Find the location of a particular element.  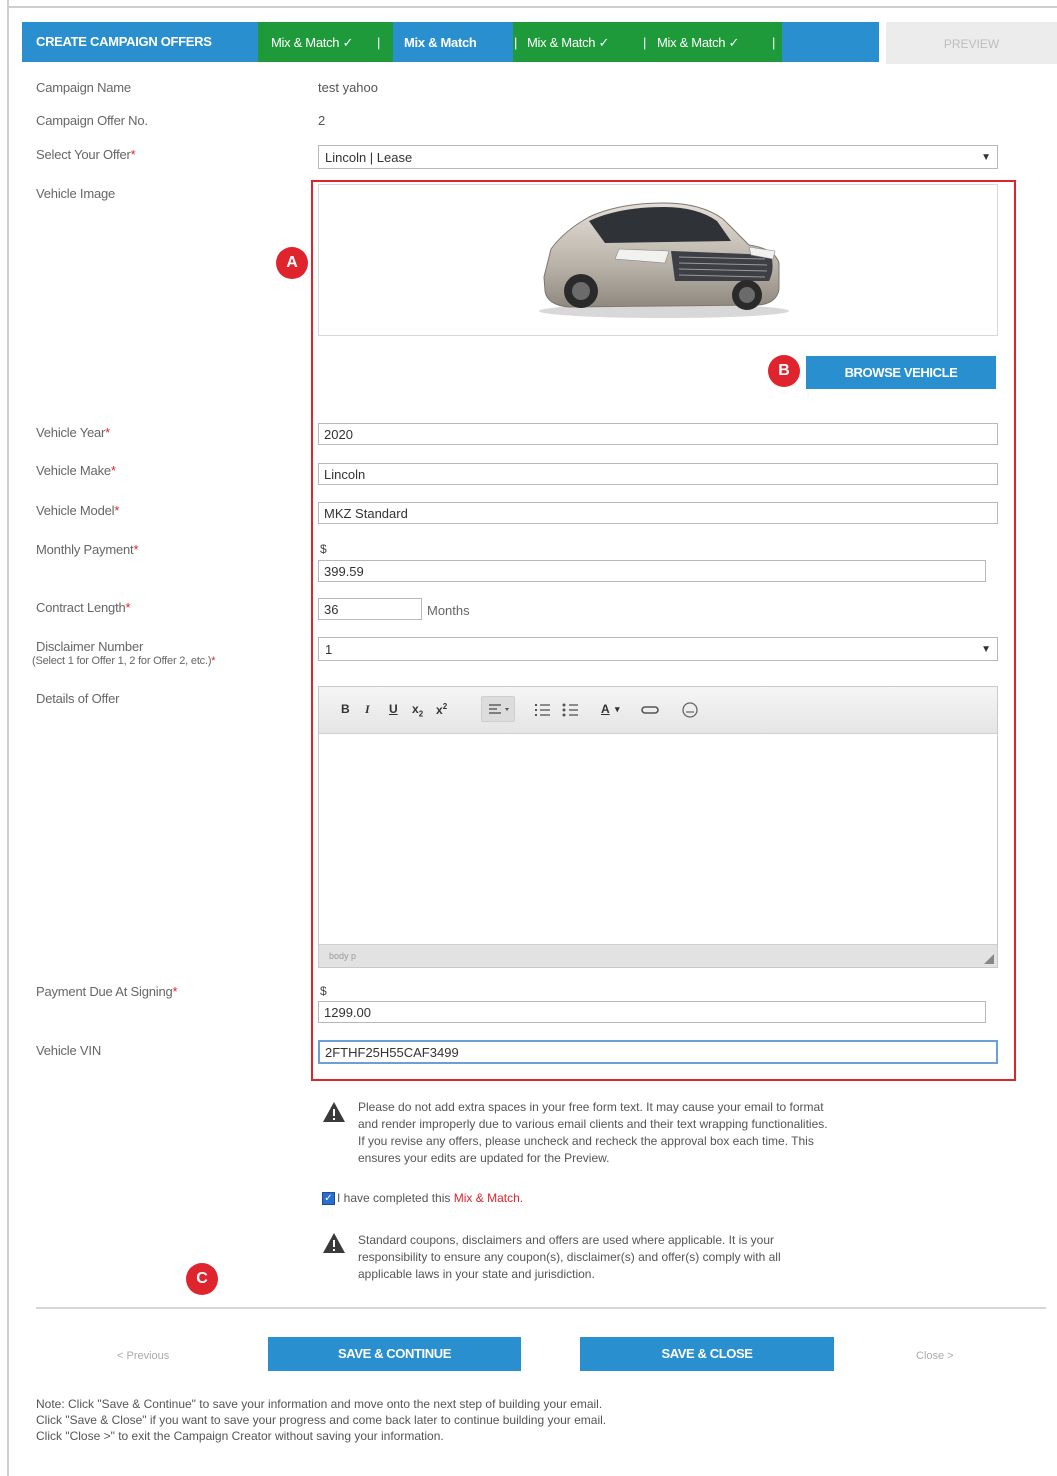

tab-mix-match-1: Mix & Match ✓ is located at coordinates (312, 42).